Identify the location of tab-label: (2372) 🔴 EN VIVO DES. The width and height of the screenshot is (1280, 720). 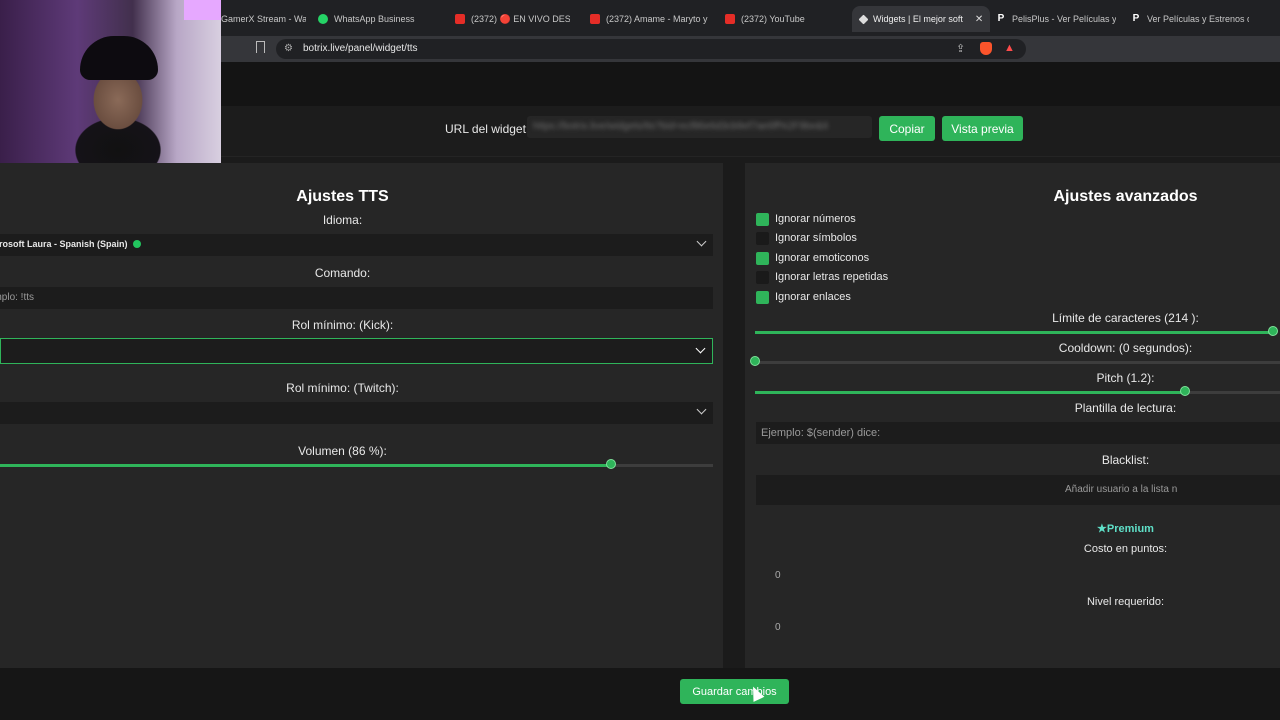
(520, 18).